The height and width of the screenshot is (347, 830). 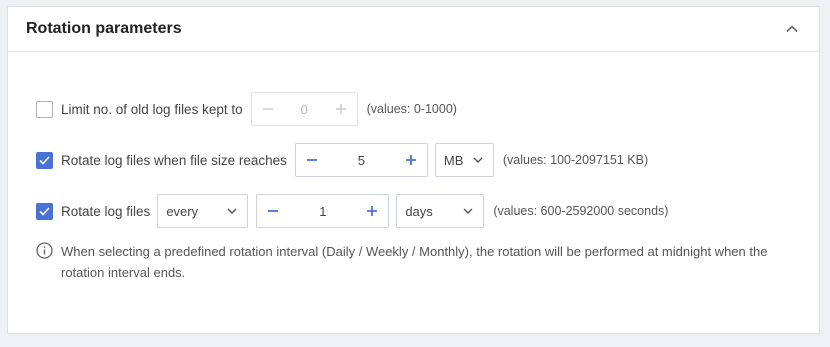 I want to click on rotation-mode-select: every, so click(x=203, y=211).